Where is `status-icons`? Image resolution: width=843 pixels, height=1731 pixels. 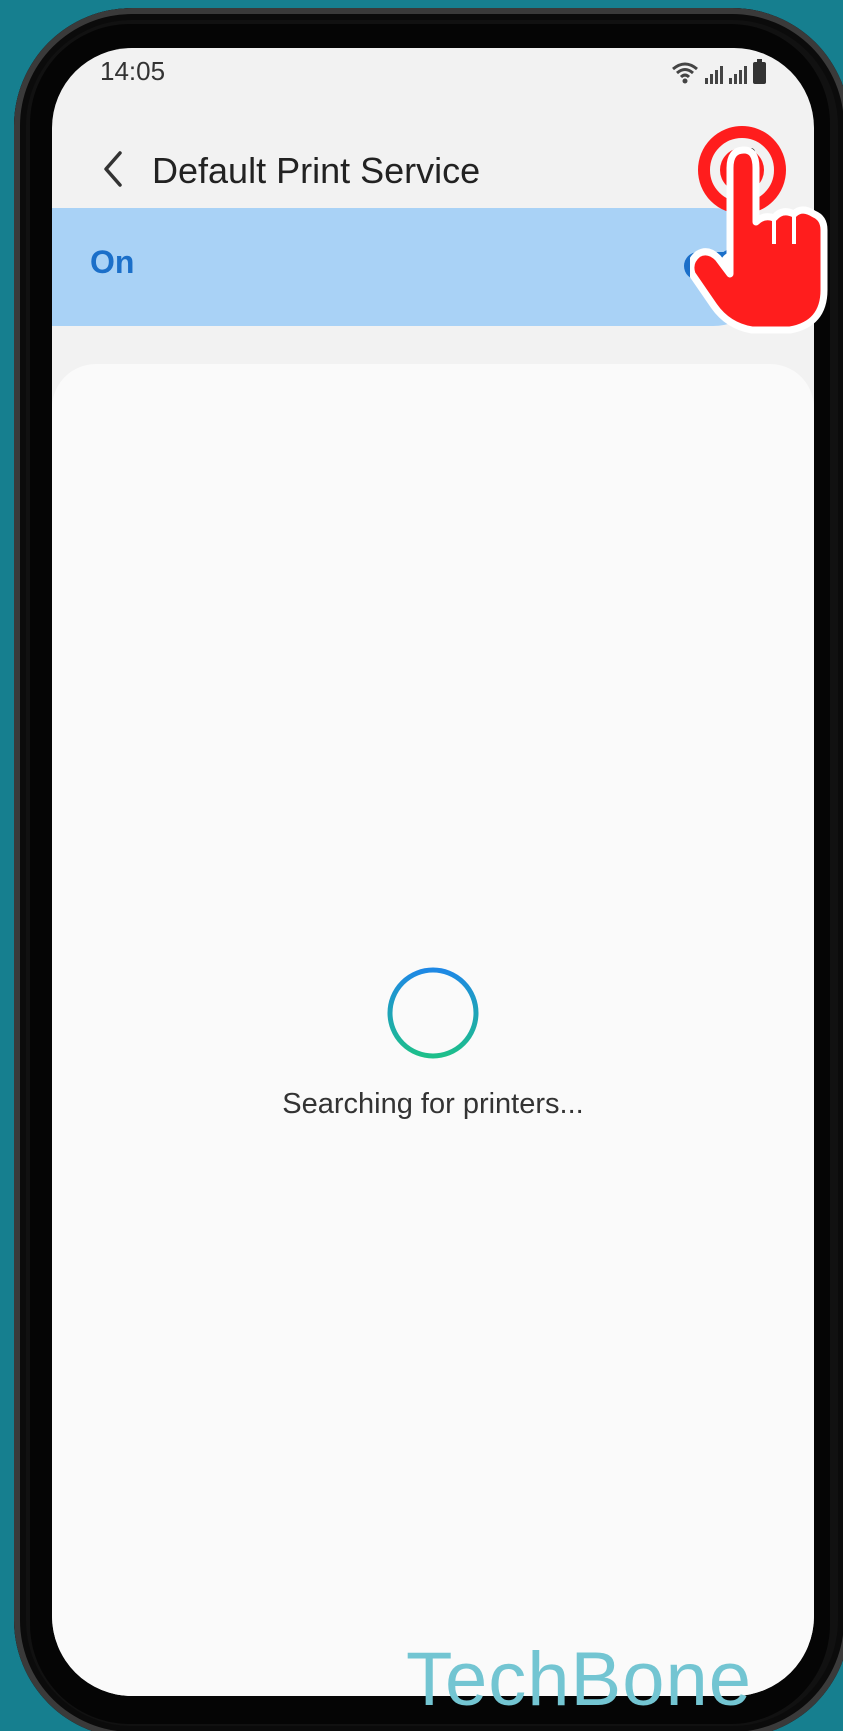
status-icons is located at coordinates (718, 70).